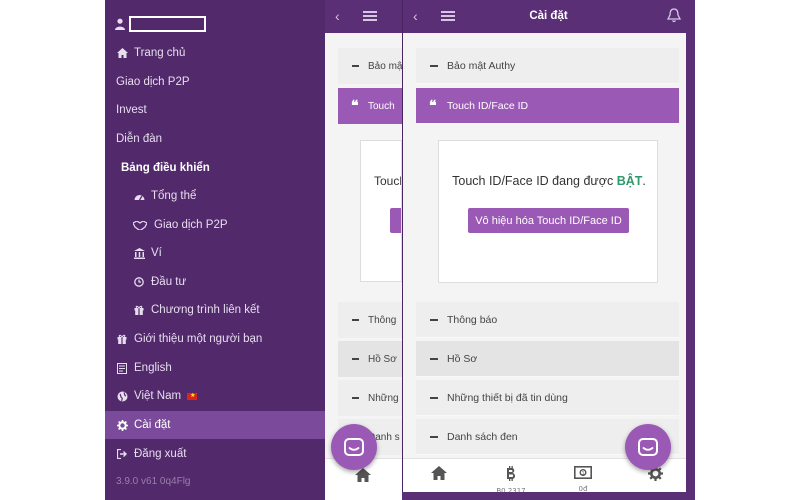 The height and width of the screenshot is (500, 800). What do you see at coordinates (370, 320) in the screenshot?
I see `peek-section: Thông` at bounding box center [370, 320].